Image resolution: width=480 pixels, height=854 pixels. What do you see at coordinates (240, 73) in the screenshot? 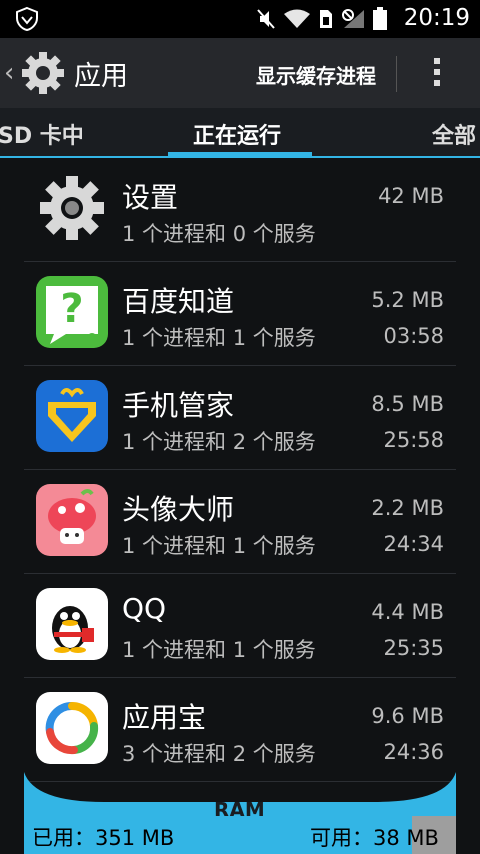
I see `action-bar: ‹ 应用 显示缓存进程` at bounding box center [240, 73].